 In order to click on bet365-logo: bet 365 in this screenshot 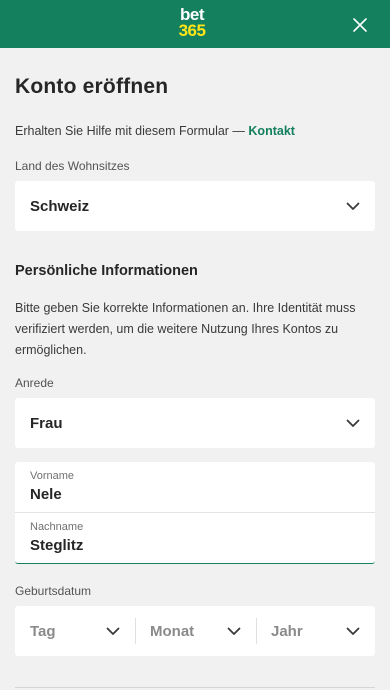, I will do `click(192, 24)`.